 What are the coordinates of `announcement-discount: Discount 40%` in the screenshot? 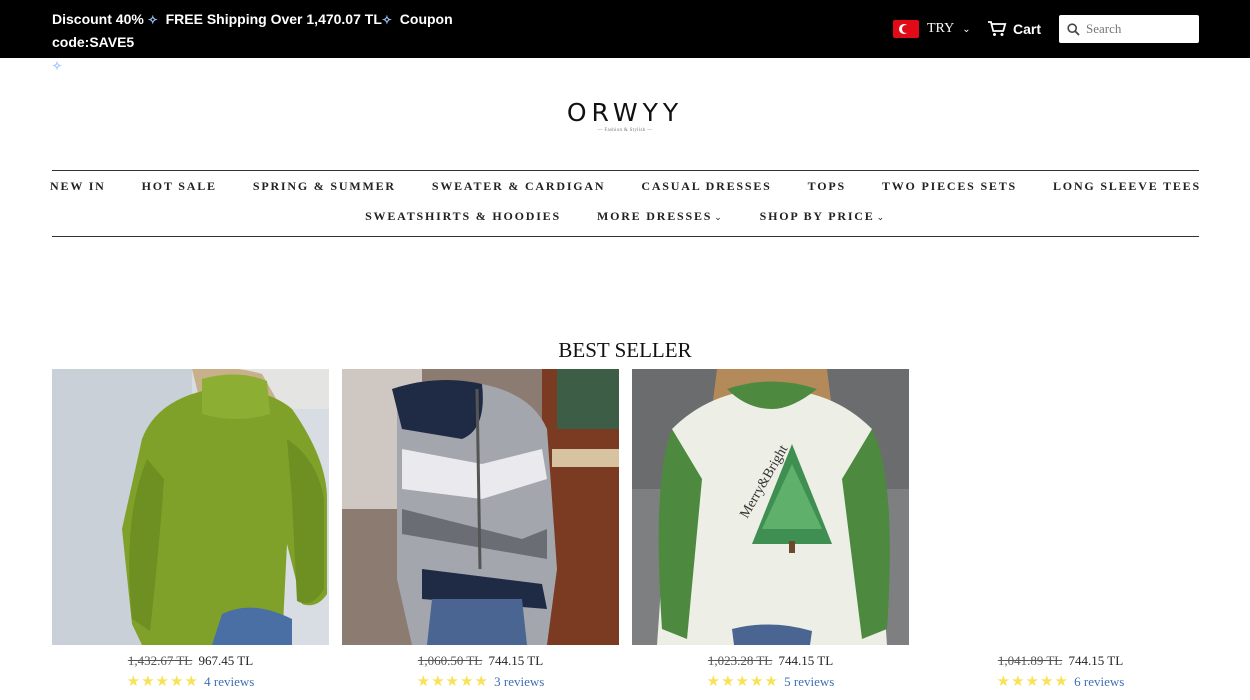 It's located at (98, 19).